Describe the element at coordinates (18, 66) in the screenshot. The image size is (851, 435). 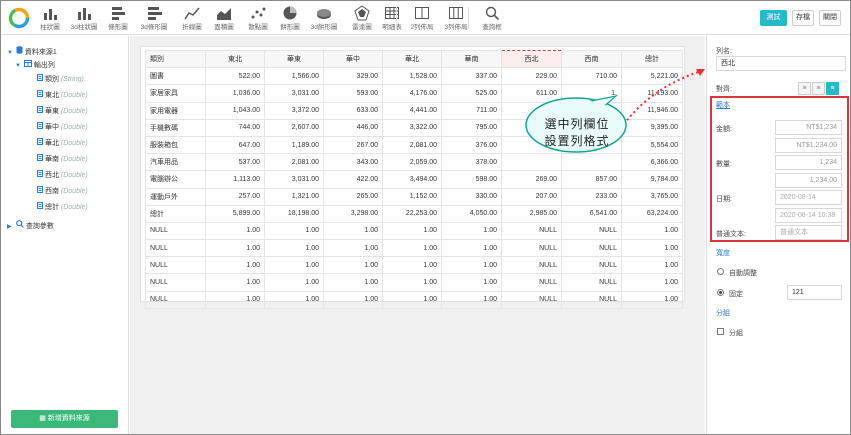
I see `caret-down-icon: ▼` at that location.